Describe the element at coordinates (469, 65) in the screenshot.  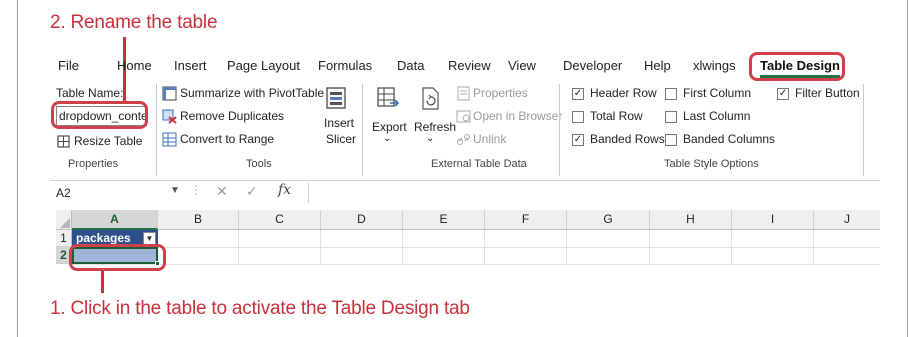
I see `tab-review: Review` at that location.